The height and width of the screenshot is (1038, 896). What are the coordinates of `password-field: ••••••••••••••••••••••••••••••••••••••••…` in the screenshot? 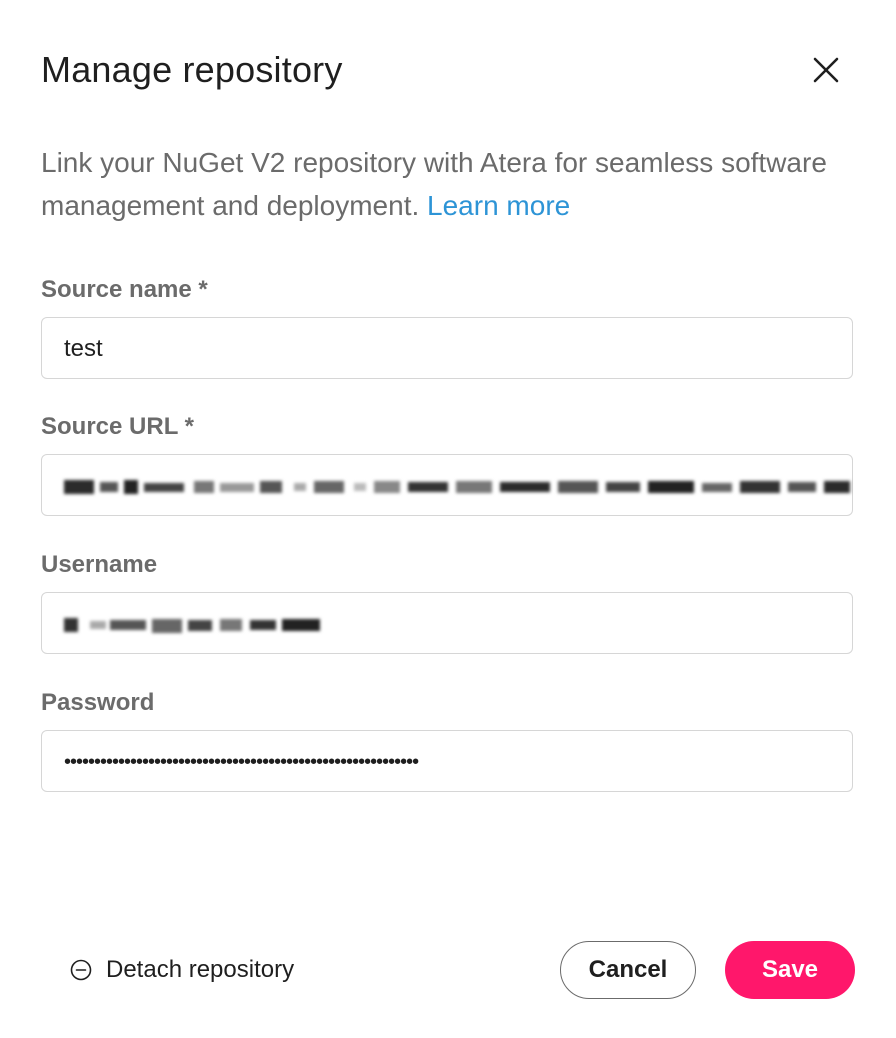 It's located at (447, 761).